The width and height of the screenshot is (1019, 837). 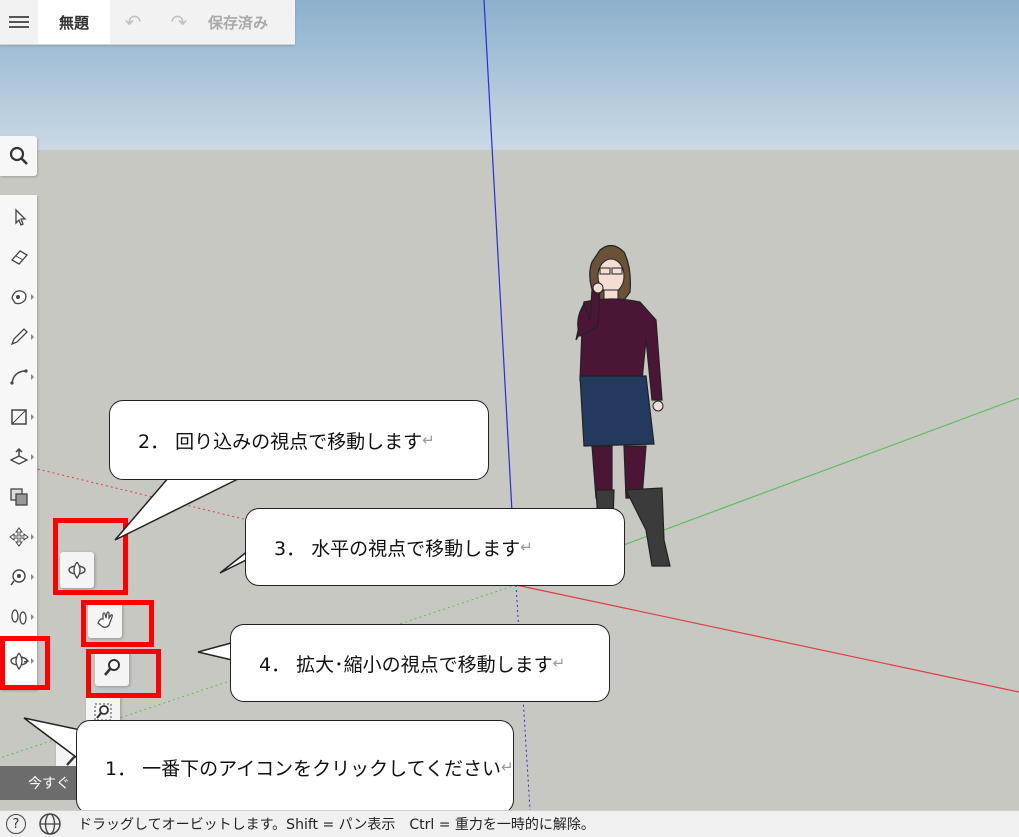 I want to click on highlight-orbit, so click(x=90, y=556).